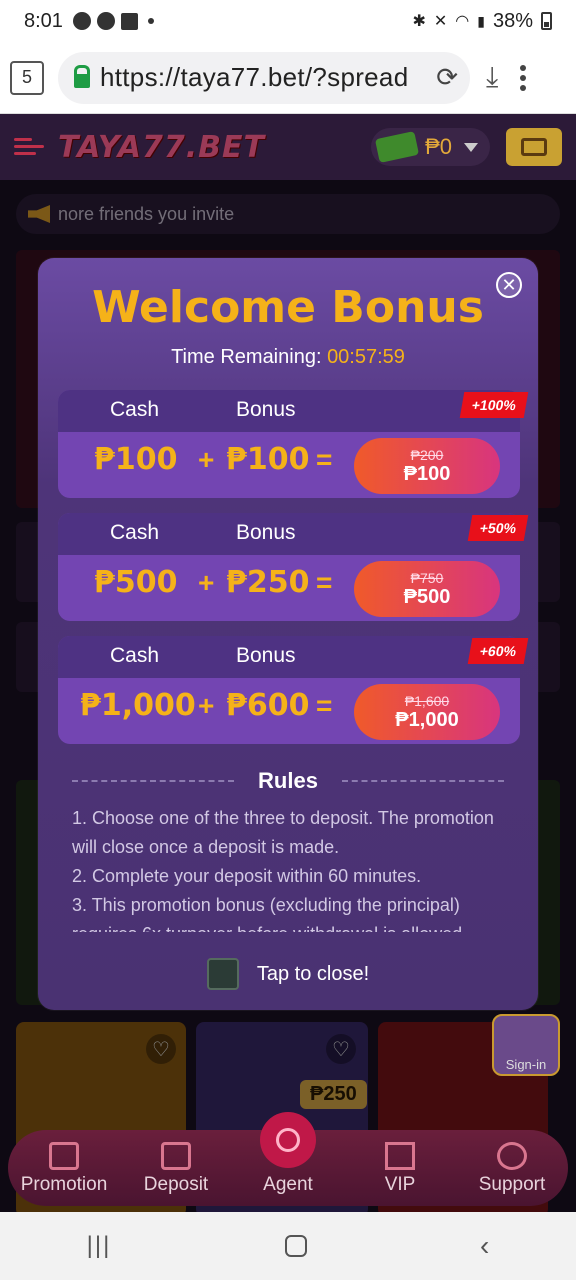 The height and width of the screenshot is (1280, 576). I want to click on balance-selector: ₱0, so click(430, 147).